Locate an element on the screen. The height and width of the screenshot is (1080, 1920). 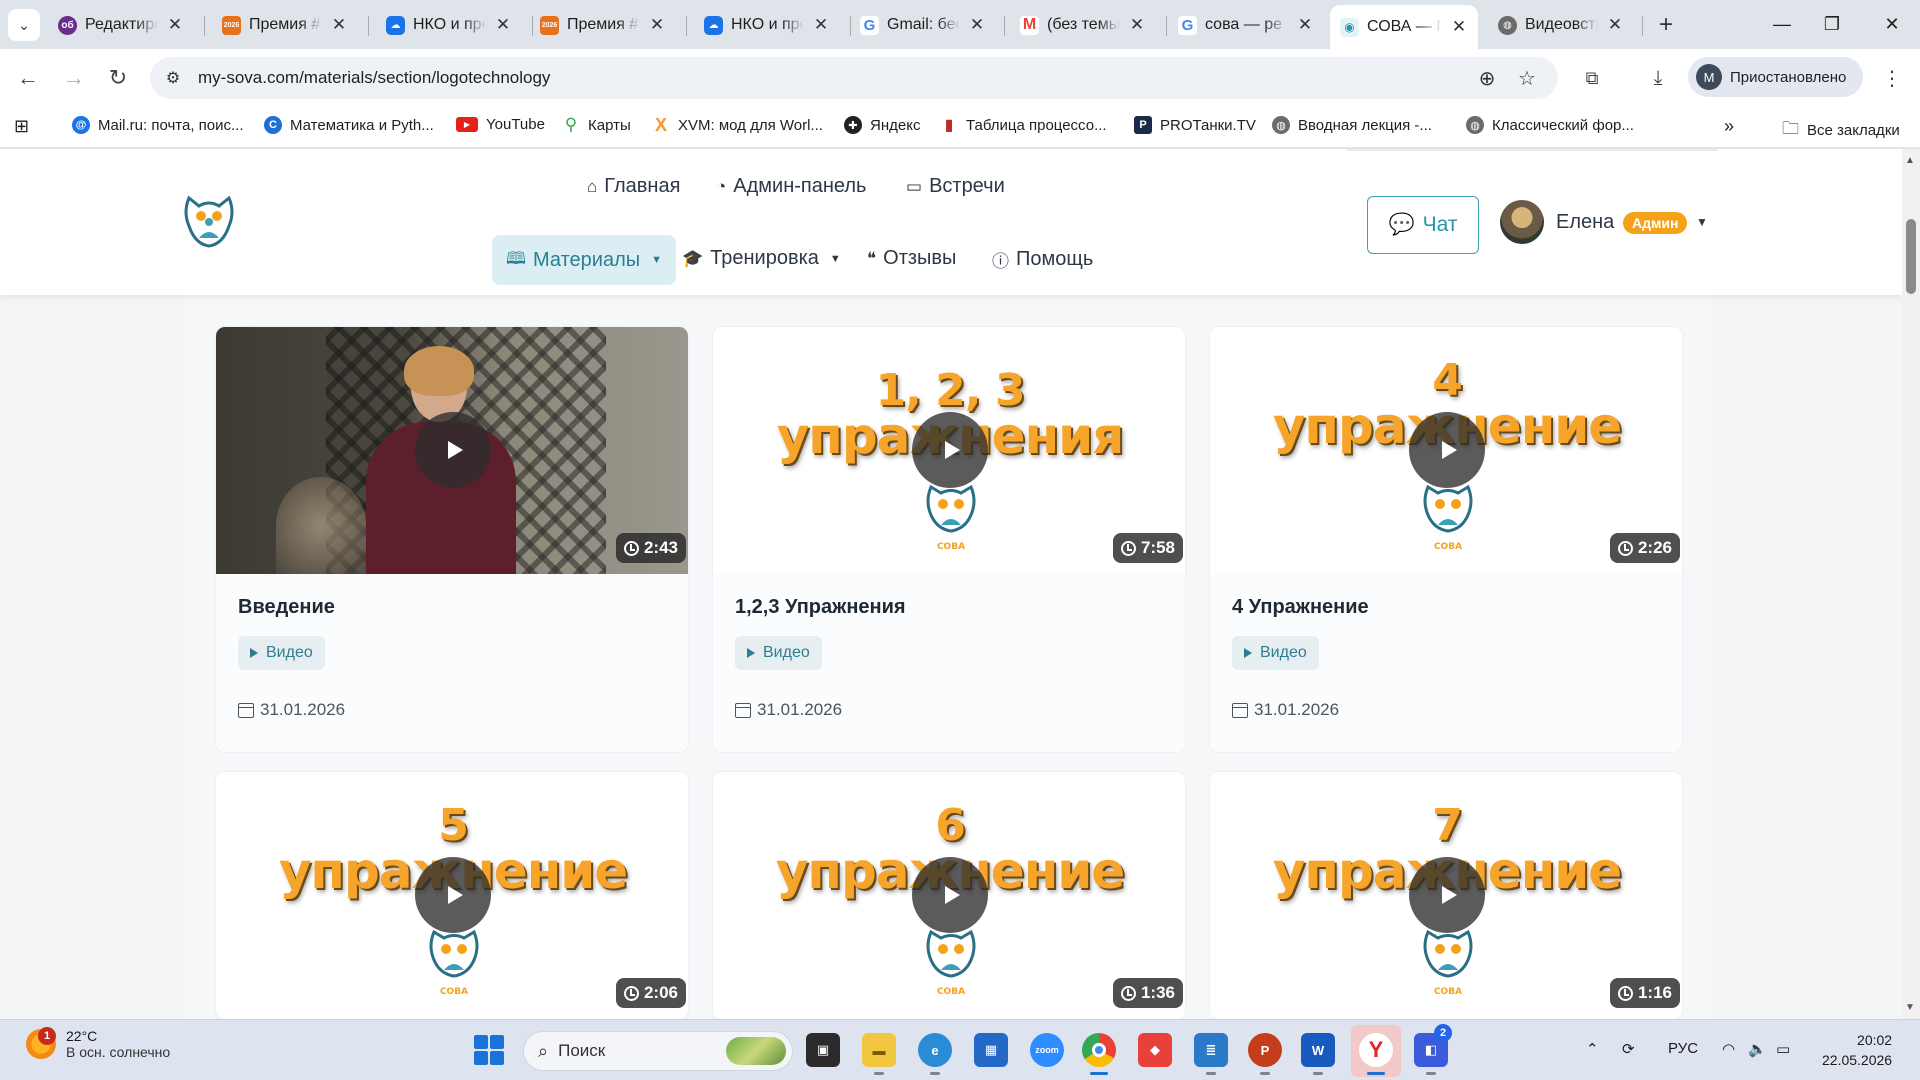
material-card: 2:43 Введение Видео 31.01.2026 is located at coordinates (452, 539).